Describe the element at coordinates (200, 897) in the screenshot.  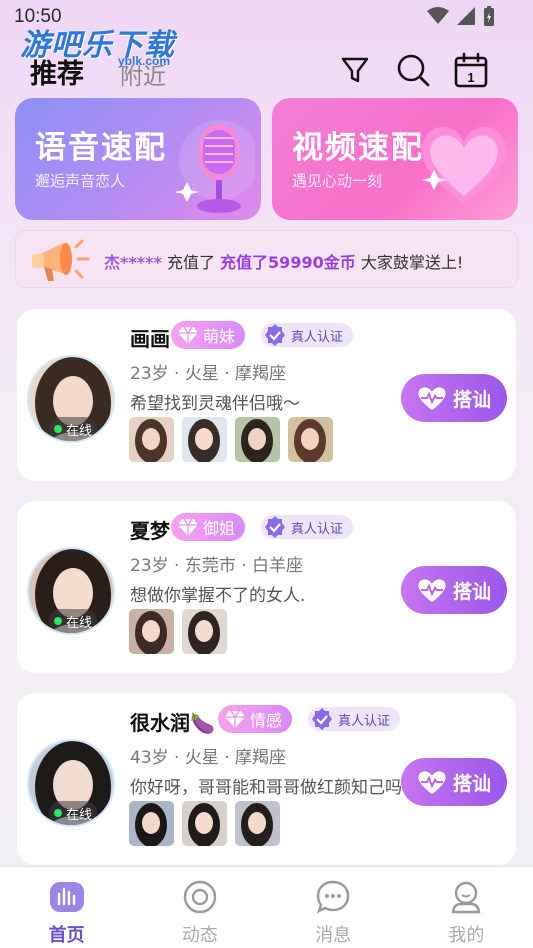
I see `moments-icon` at that location.